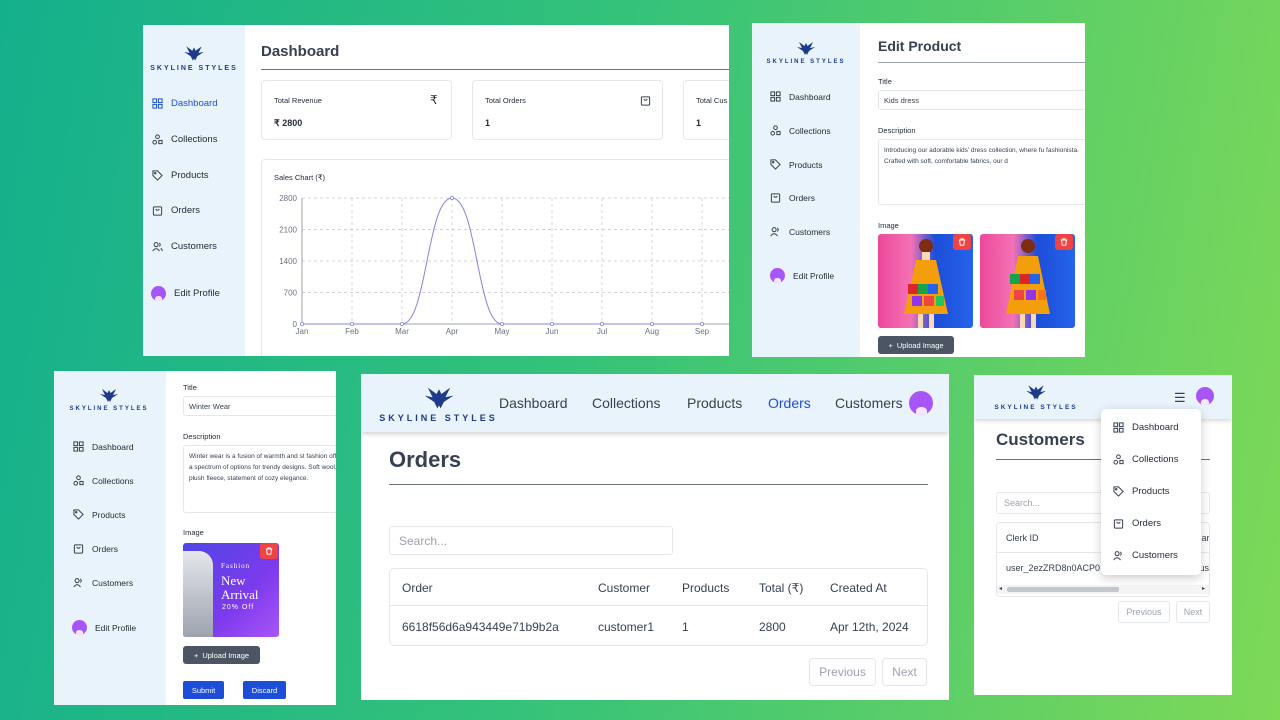  I want to click on menu-item-label: Customers, so click(1155, 555).